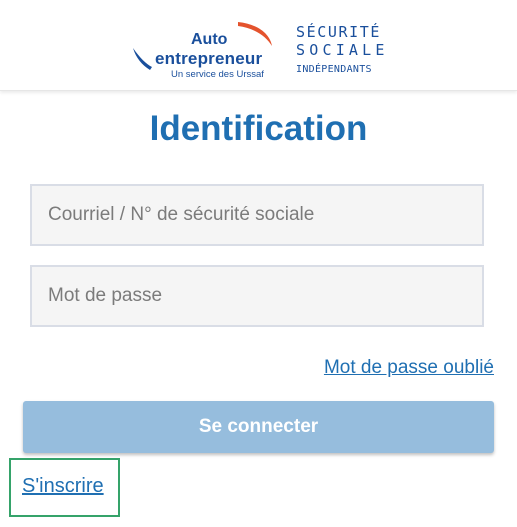 This screenshot has width=517, height=527. Describe the element at coordinates (257, 215) in the screenshot. I see `email-field` at that location.